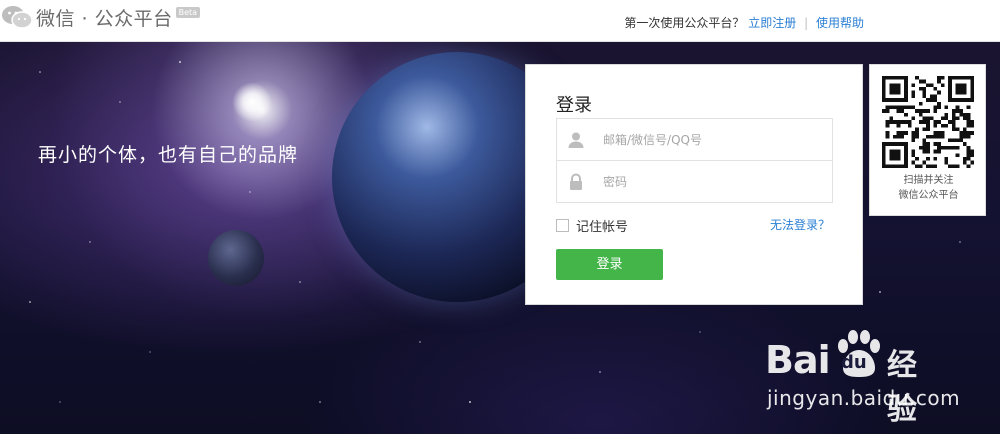 The image size is (1000, 434). I want to click on remember-account: 记住帐号, so click(592, 225).